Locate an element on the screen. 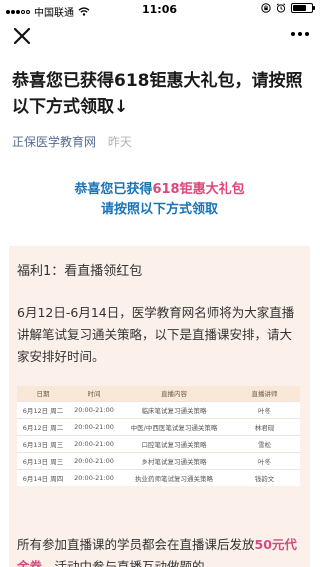  footer-suffix: ，活动中参与直播互动做题的 is located at coordinates (123, 563).